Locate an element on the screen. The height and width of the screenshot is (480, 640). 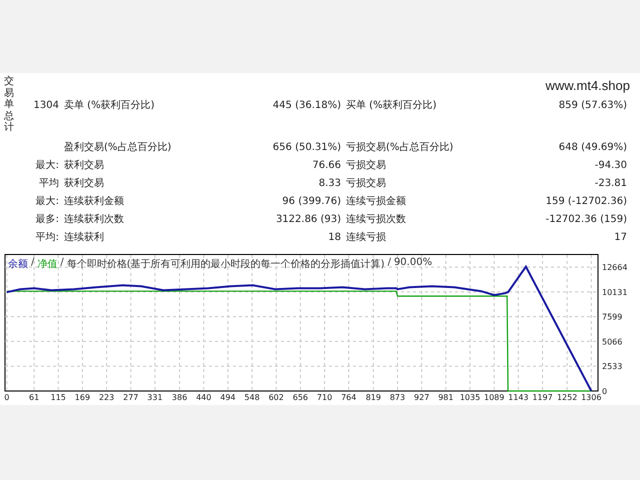
stat-value: 445 (36.18%) is located at coordinates (306, 105).